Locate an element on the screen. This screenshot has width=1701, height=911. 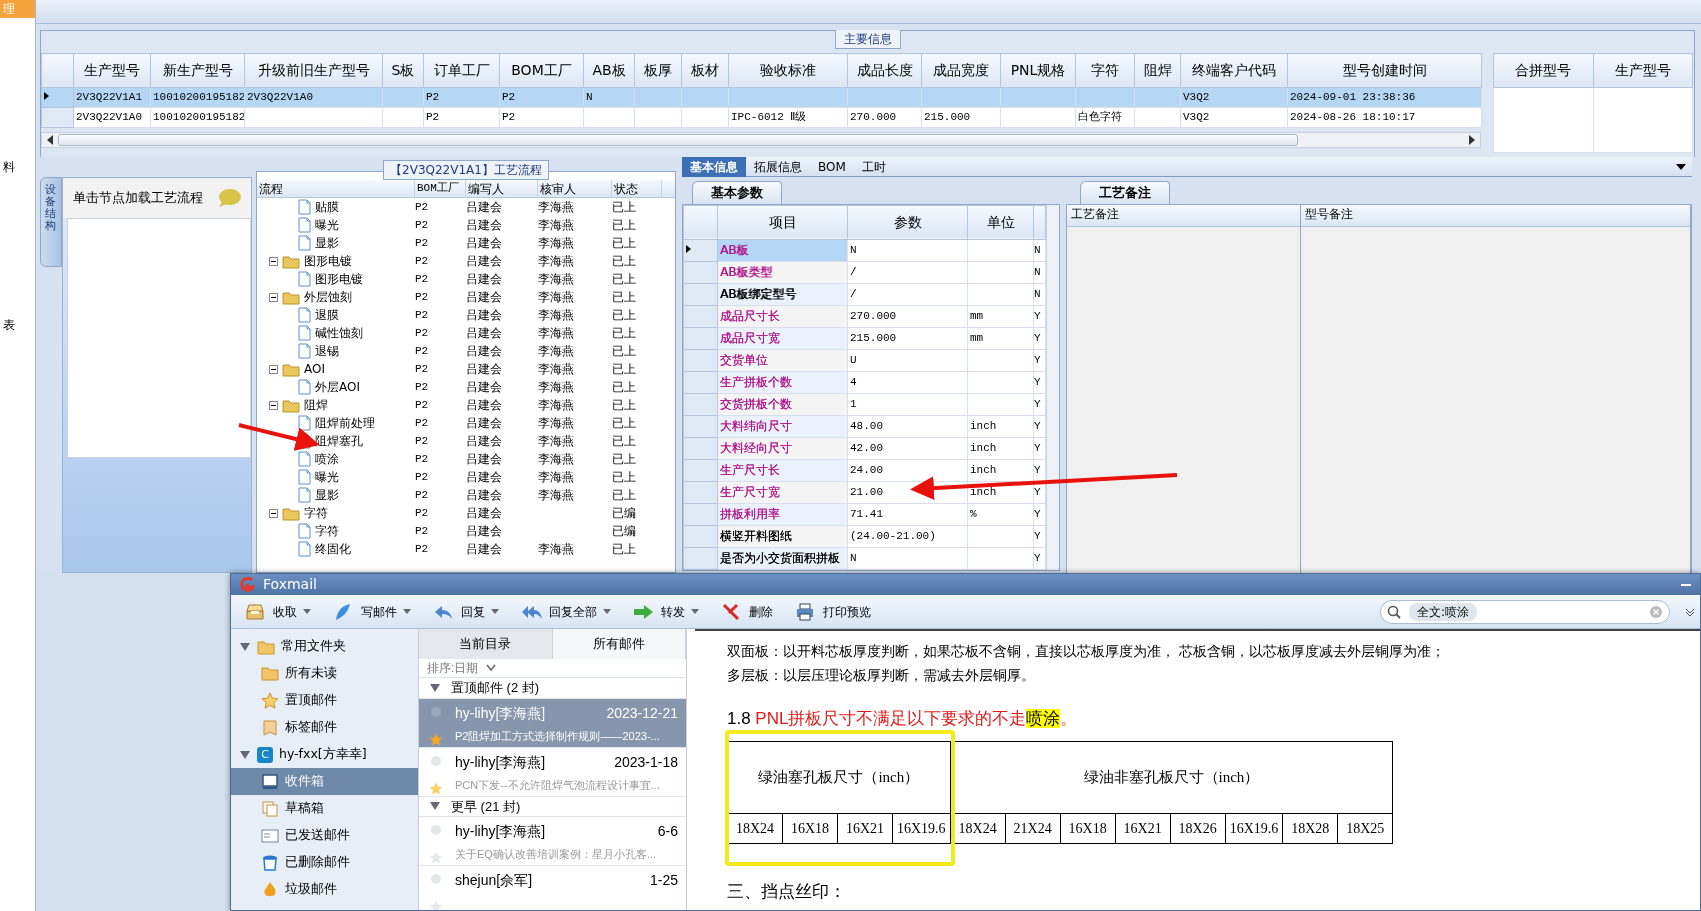
column-header: 终端客户代码 is located at coordinates (1234, 70).